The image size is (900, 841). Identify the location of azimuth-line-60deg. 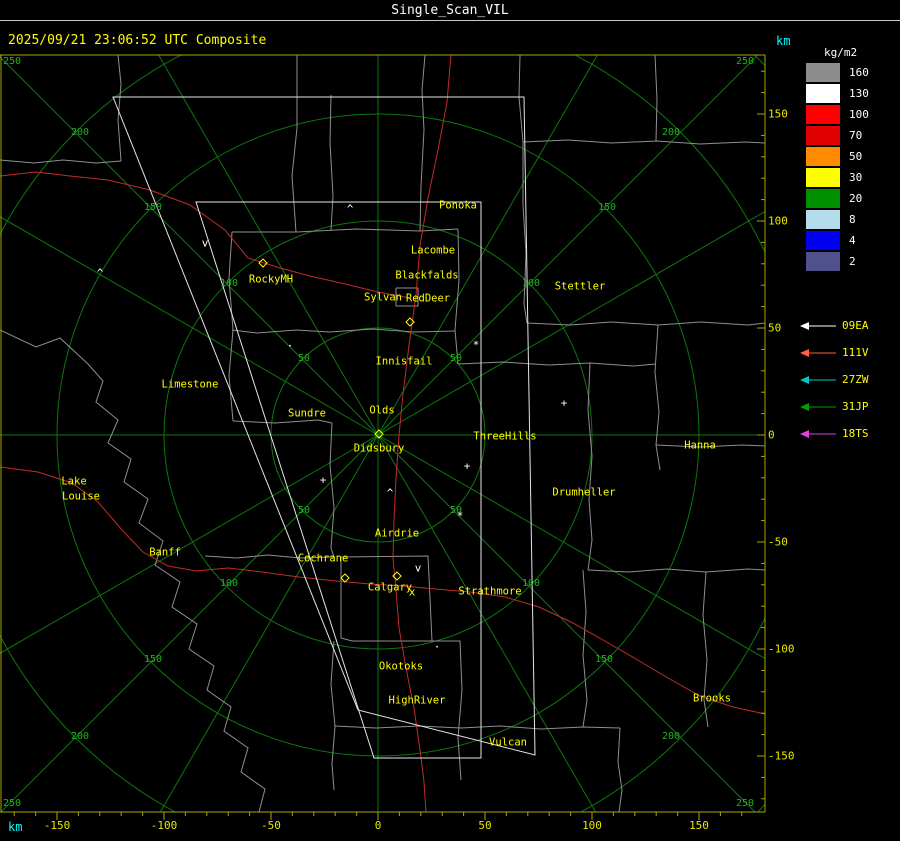
(571, 323).